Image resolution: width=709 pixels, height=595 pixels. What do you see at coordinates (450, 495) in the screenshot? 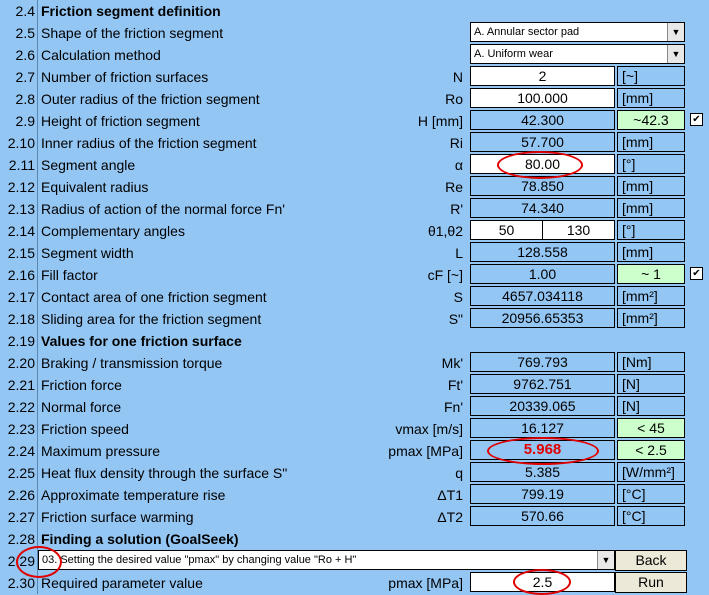
I see `row-symbol: ΔT1` at bounding box center [450, 495].